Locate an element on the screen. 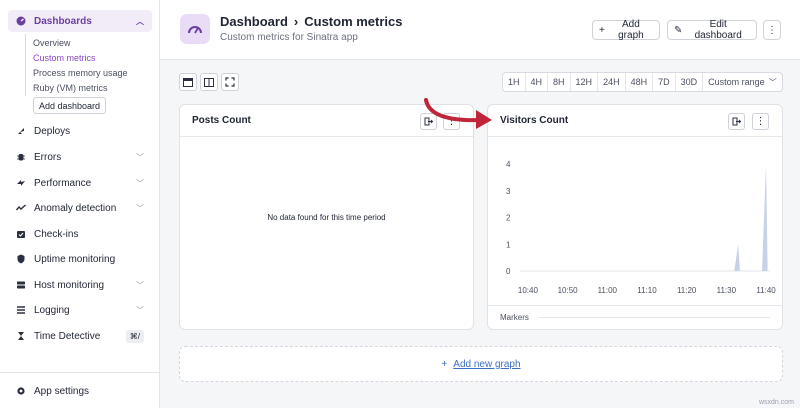 The image size is (800, 408). sidebar-item-label: Anomaly detection is located at coordinates (75, 208).